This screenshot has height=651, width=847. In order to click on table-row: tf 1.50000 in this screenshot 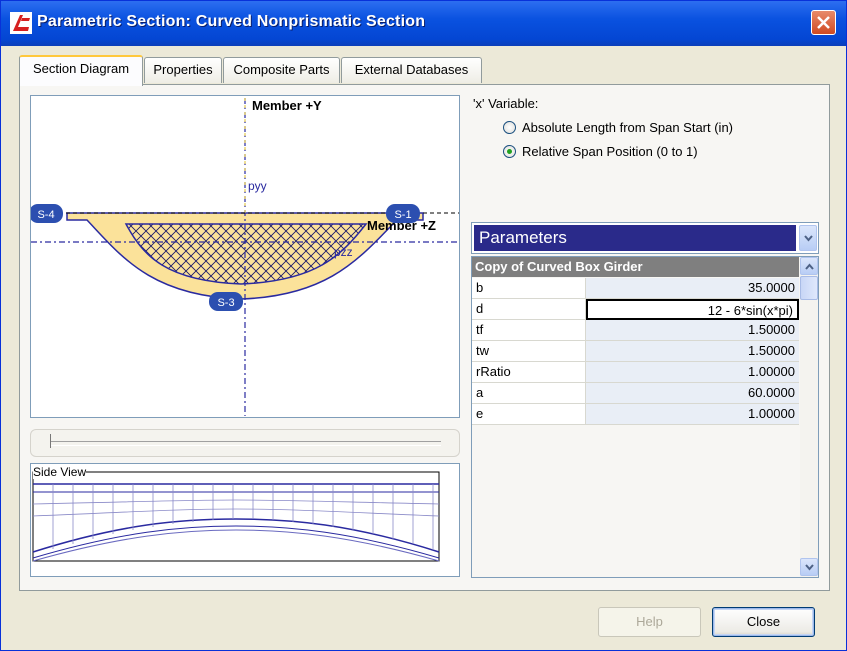, I will do `click(635, 330)`.